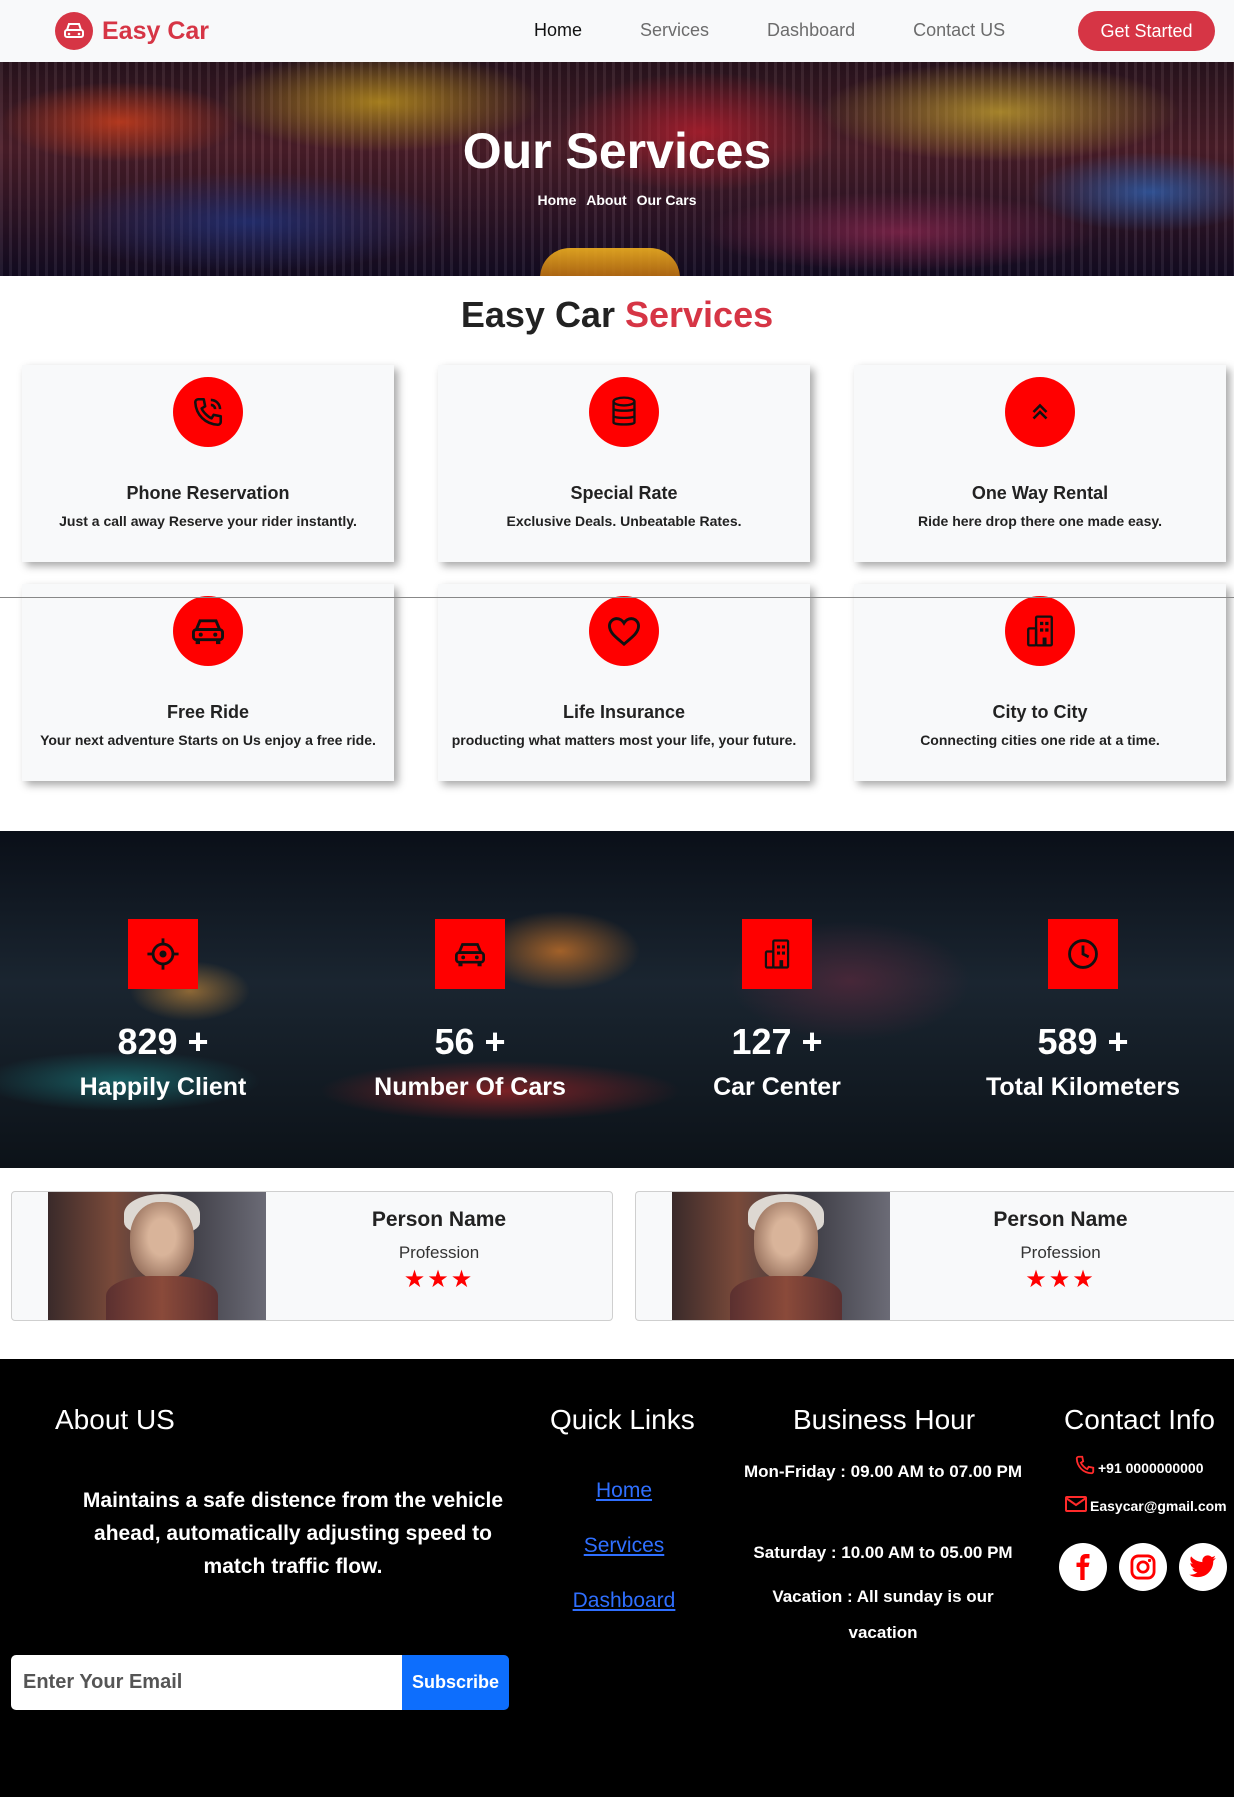 The width and height of the screenshot is (1234, 1797). I want to click on nav-links: Home Services Dashboard Contact US, so click(798, 30).